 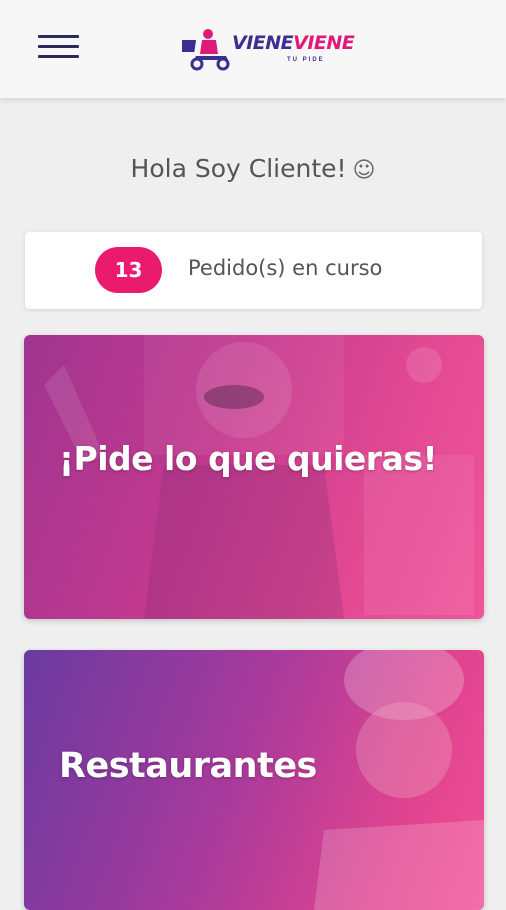 I want to click on restaurants-title: Restaurantes, so click(x=188, y=766).